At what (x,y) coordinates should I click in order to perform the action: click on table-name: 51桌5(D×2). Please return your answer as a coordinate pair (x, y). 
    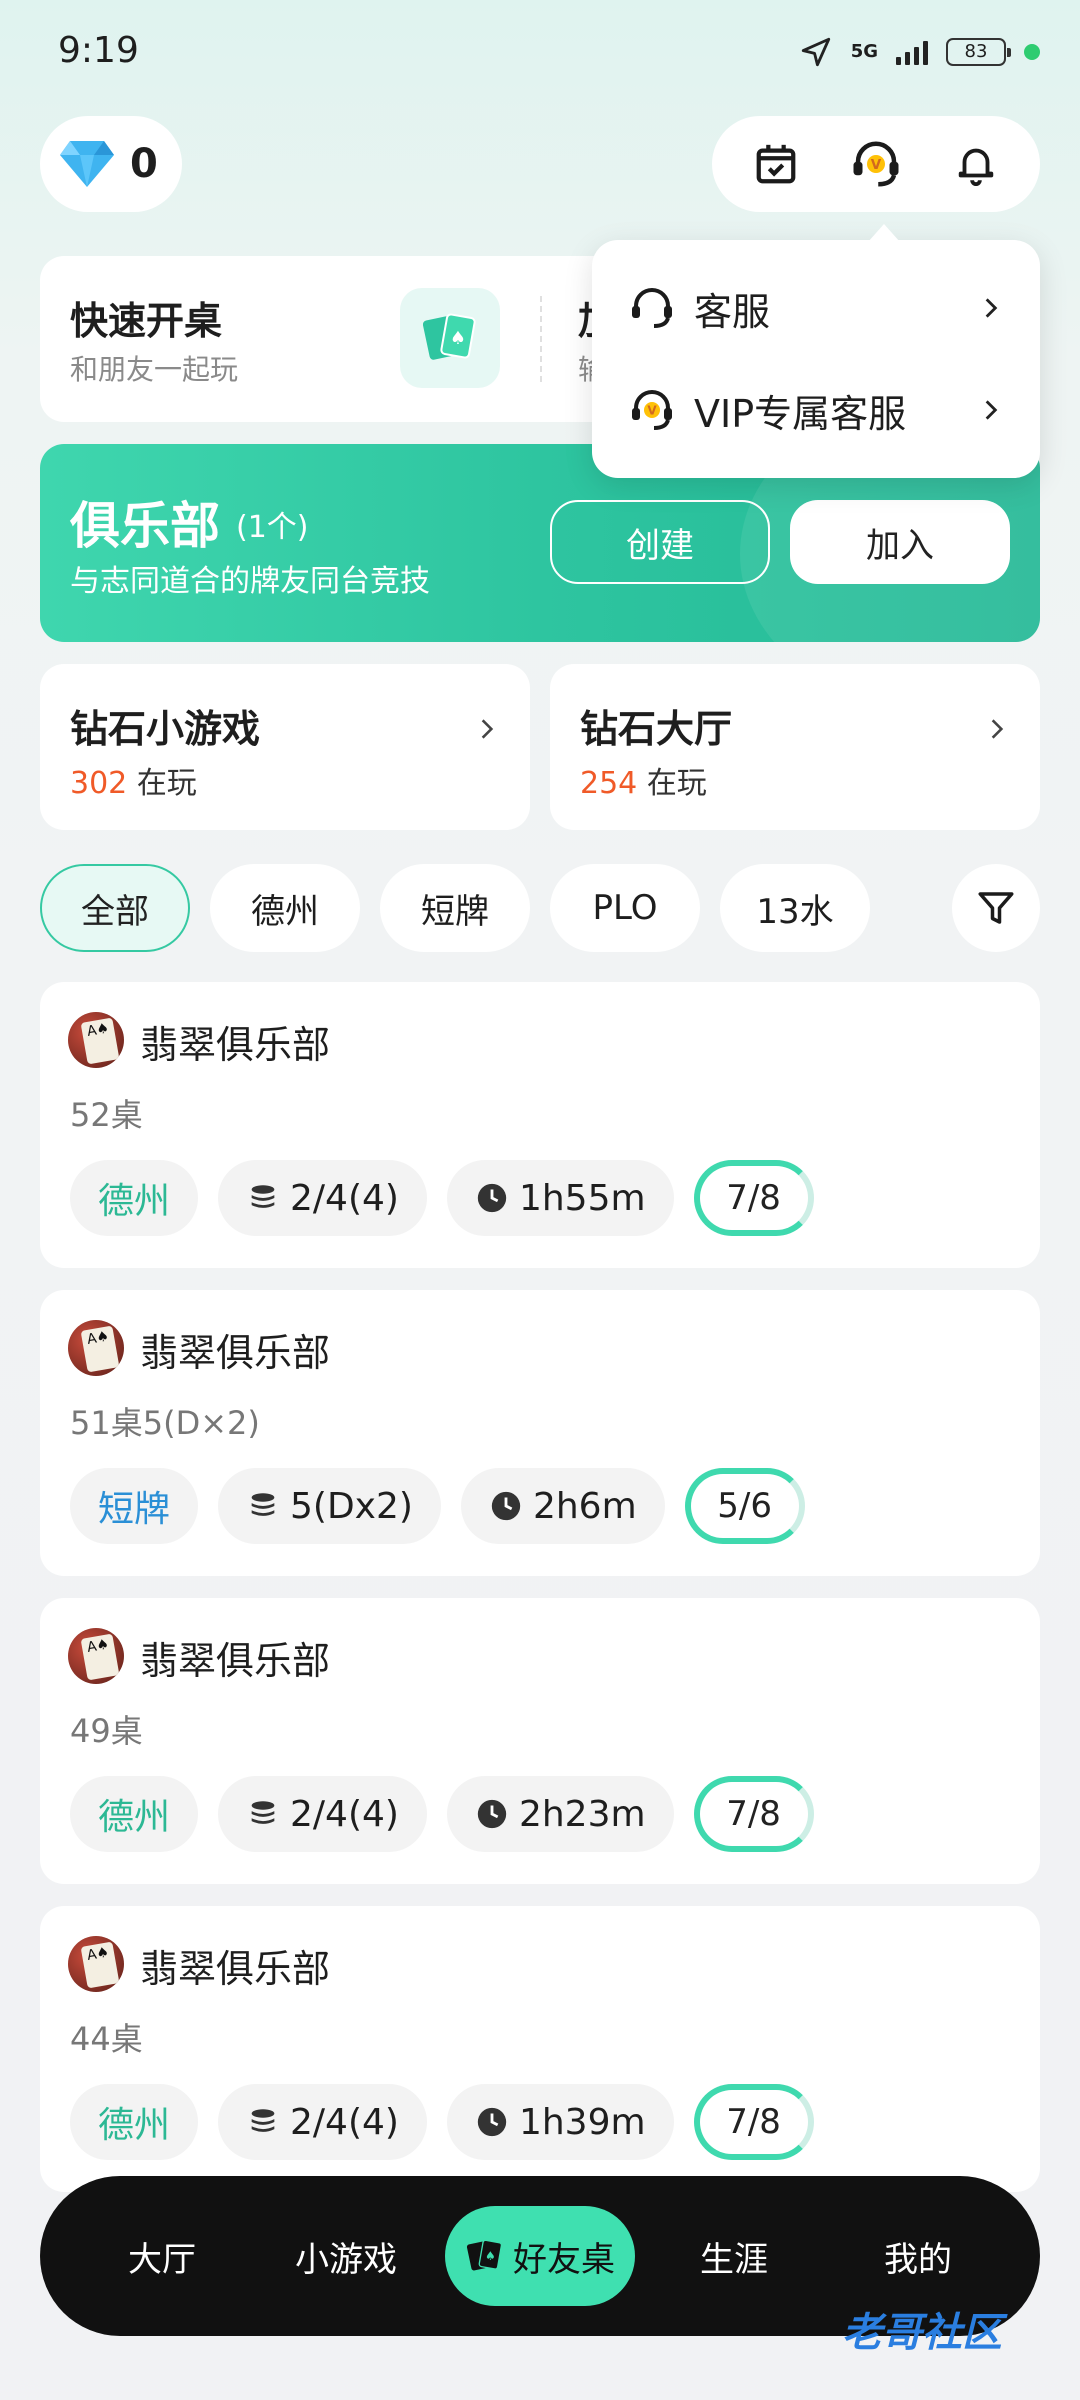
    Looking at the image, I should click on (165, 1423).